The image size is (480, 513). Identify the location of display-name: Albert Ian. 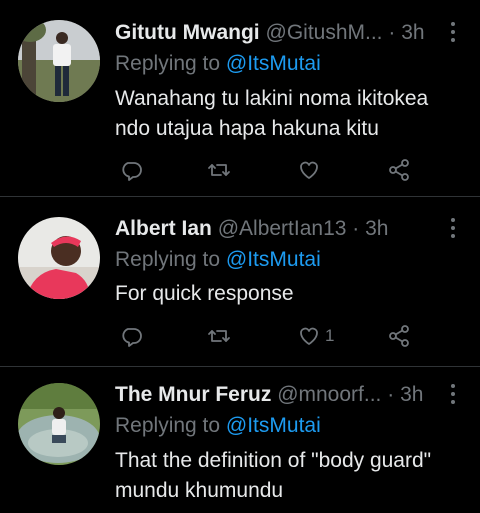
(163, 228).